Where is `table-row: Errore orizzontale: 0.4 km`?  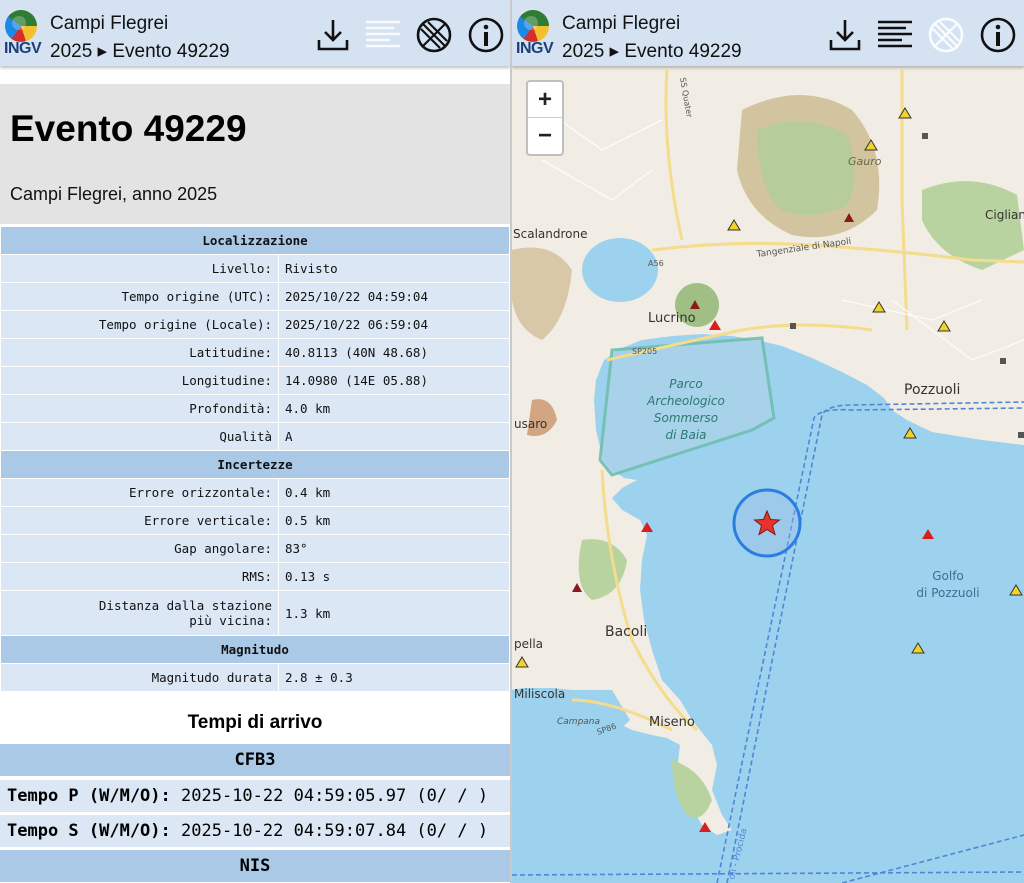
table-row: Errore orizzontale: 0.4 km is located at coordinates (255, 492).